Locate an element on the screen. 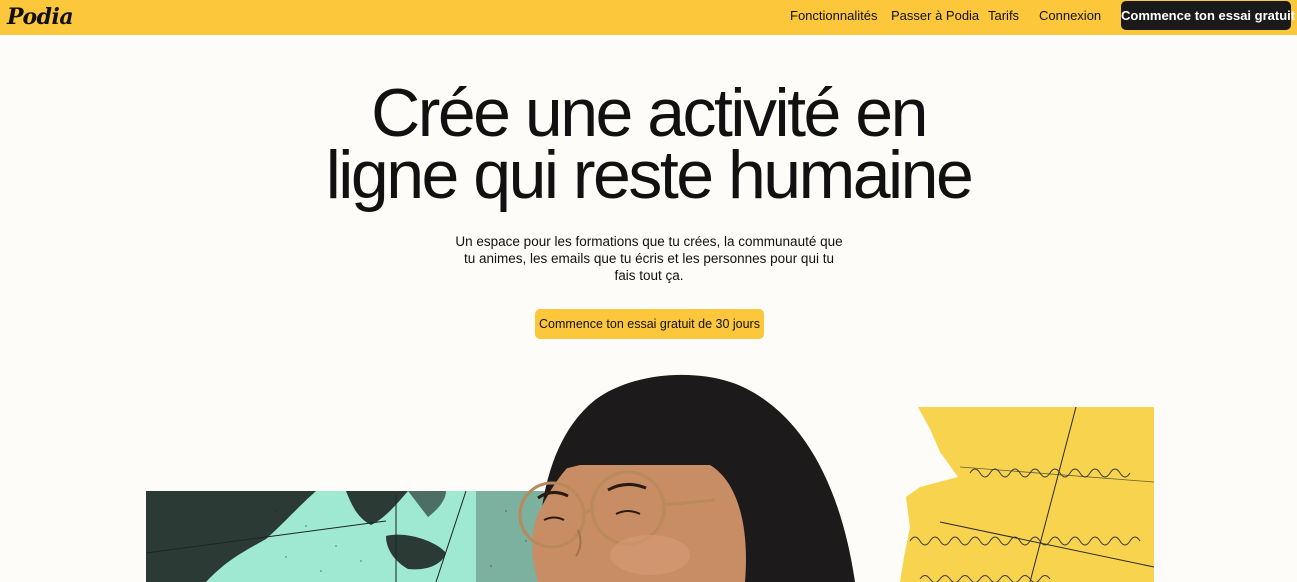  collage-right-art is located at coordinates (1027, 494).